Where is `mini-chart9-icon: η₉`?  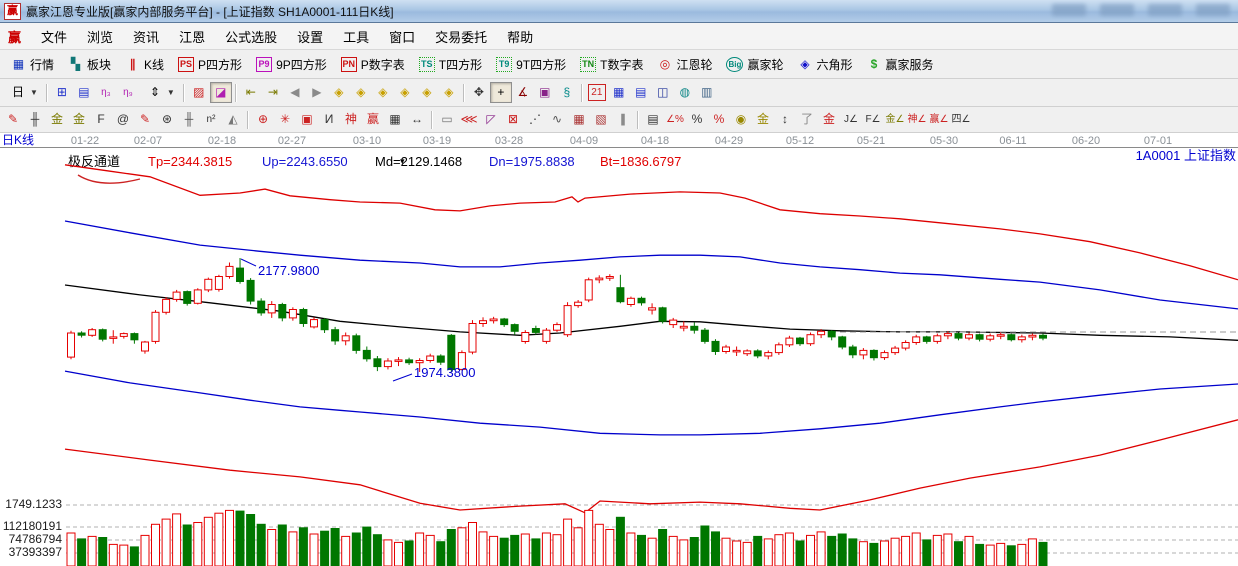
mini-chart9-icon: η₉ is located at coordinates (128, 92).